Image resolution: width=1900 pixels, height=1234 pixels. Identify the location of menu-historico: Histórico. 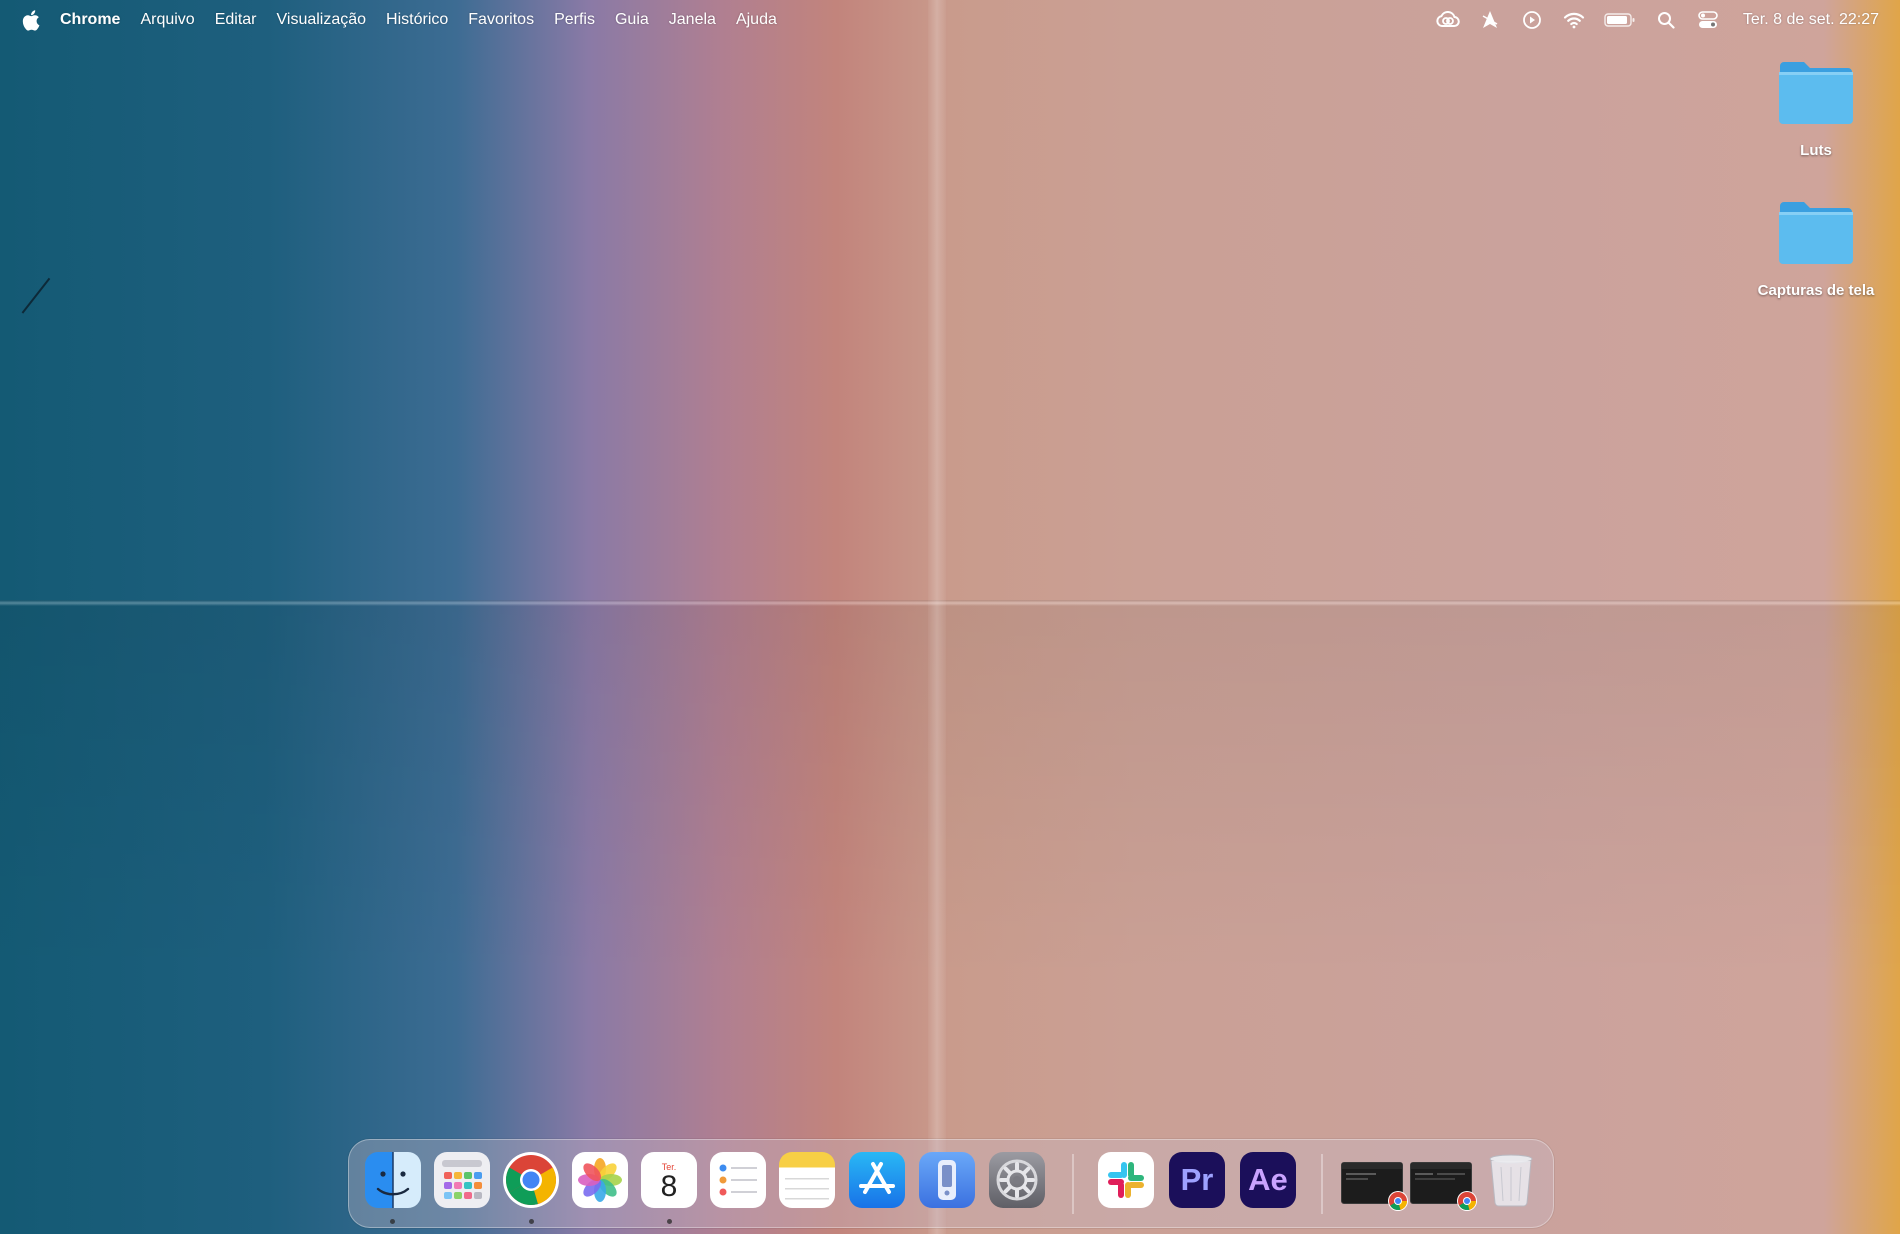
(417, 20).